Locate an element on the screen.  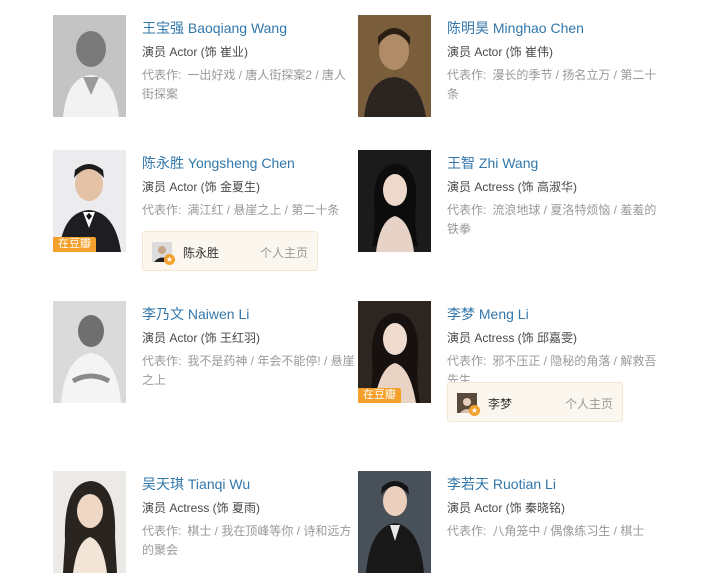
actor-name-link: 陈明昊 Minghao Chen is located at coordinates (554, 28).